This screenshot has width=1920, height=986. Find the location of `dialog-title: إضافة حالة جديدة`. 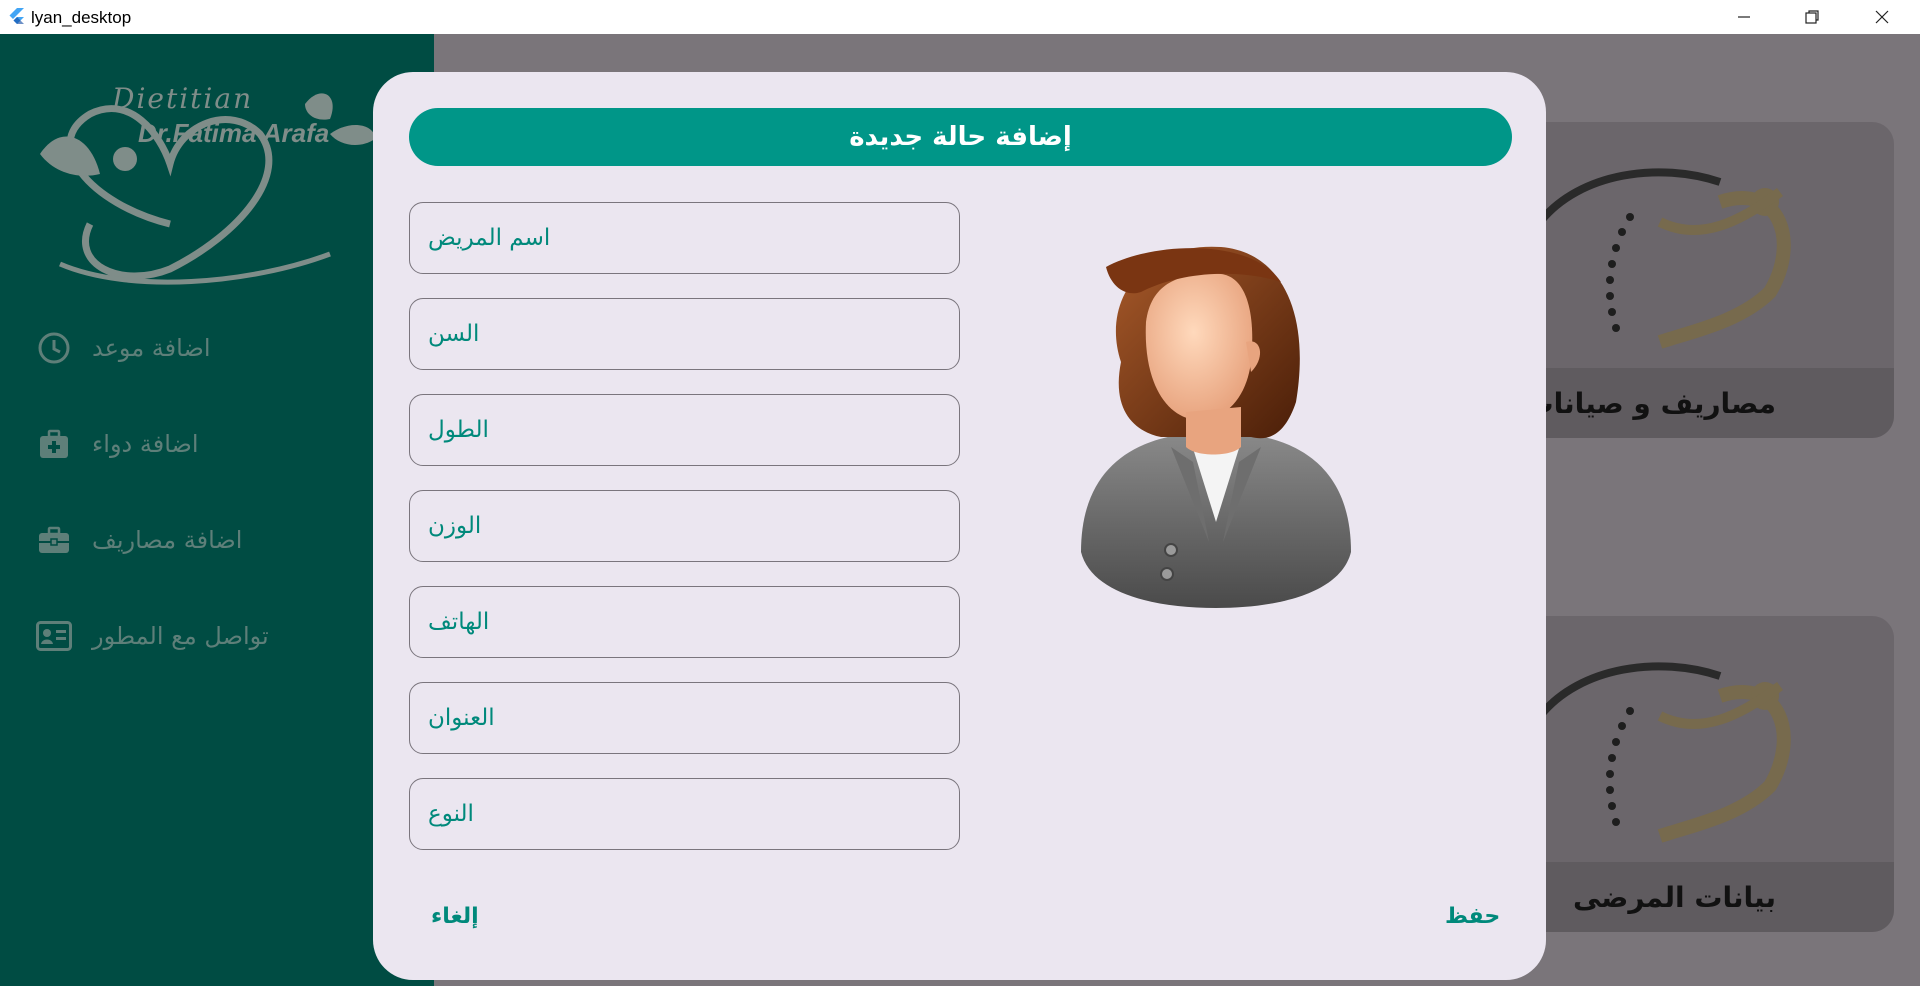

dialog-title: إضافة حالة جديدة is located at coordinates (960, 137).